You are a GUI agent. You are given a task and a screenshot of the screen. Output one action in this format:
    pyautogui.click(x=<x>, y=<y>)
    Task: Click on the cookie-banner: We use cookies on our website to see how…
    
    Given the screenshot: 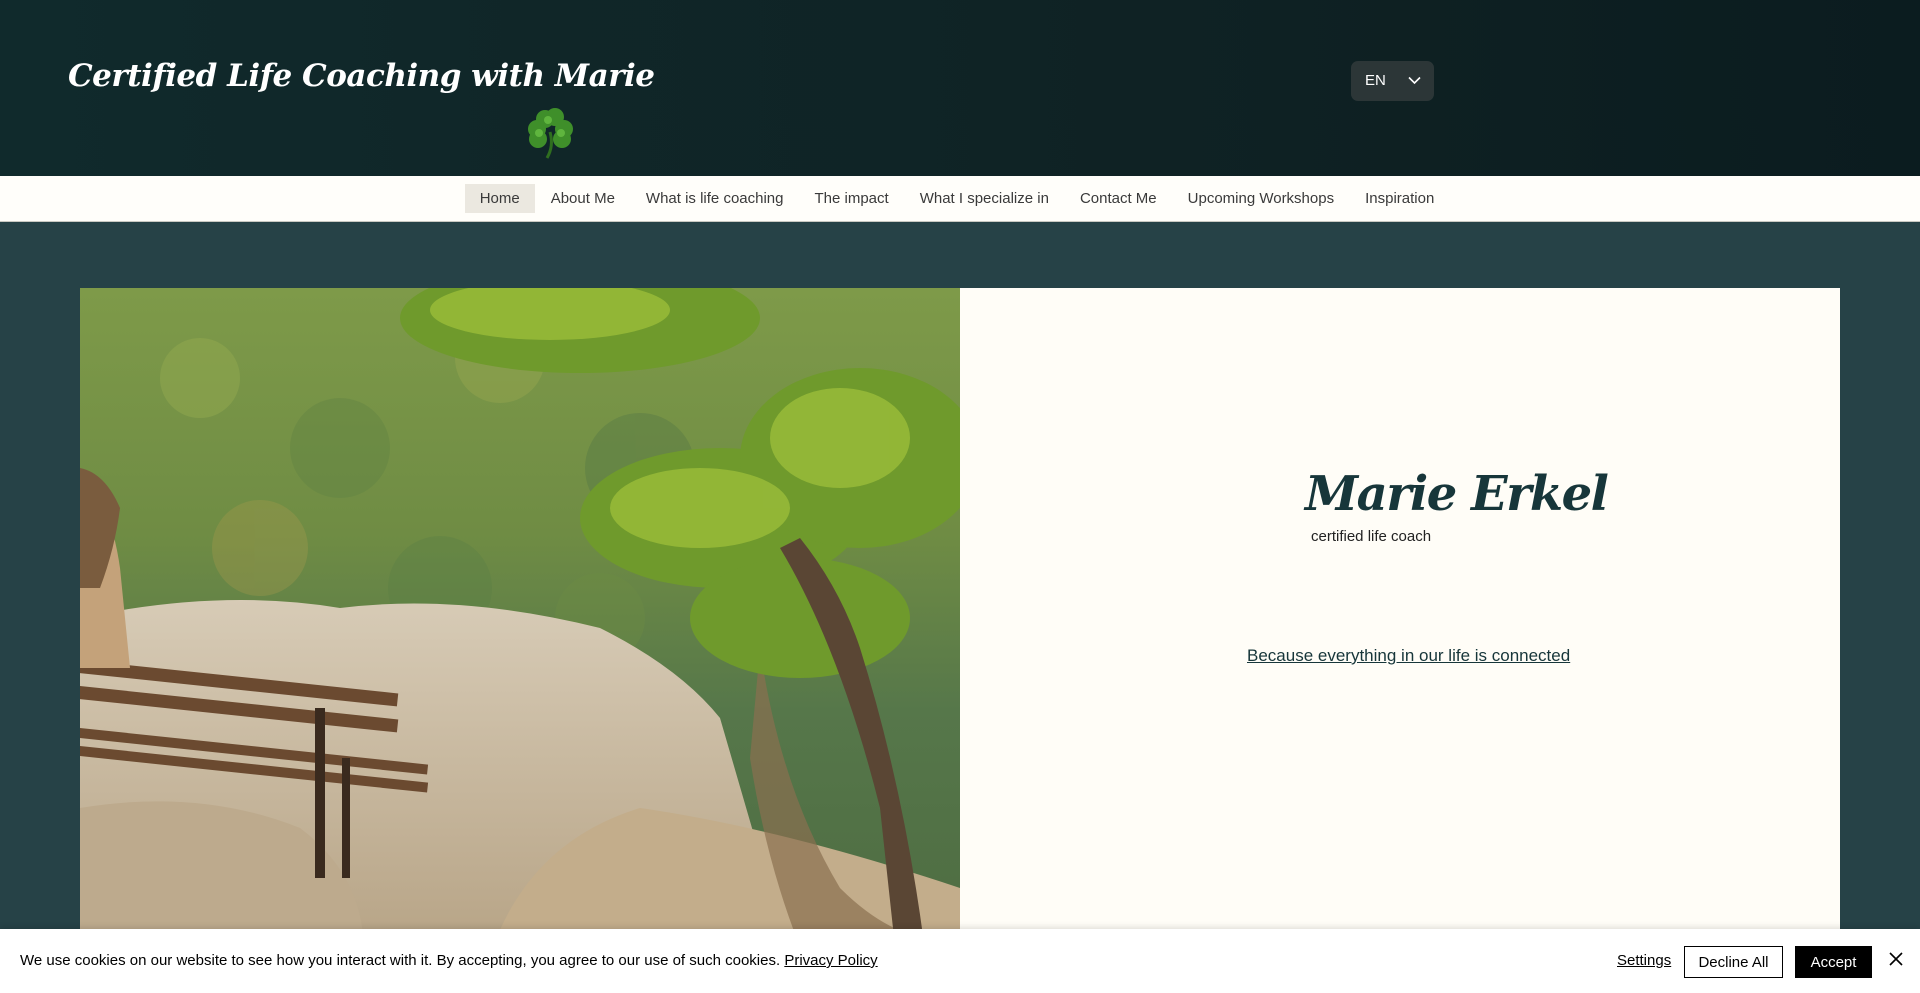 What is the action you would take?
    pyautogui.click(x=960, y=961)
    